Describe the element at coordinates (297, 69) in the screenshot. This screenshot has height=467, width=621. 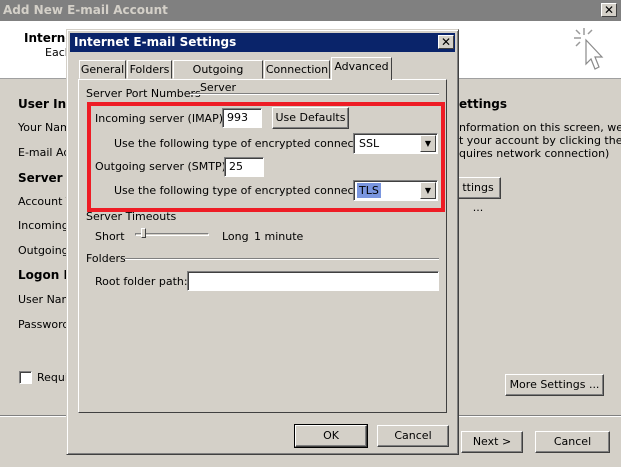
I see `tab-connection: Connection` at that location.